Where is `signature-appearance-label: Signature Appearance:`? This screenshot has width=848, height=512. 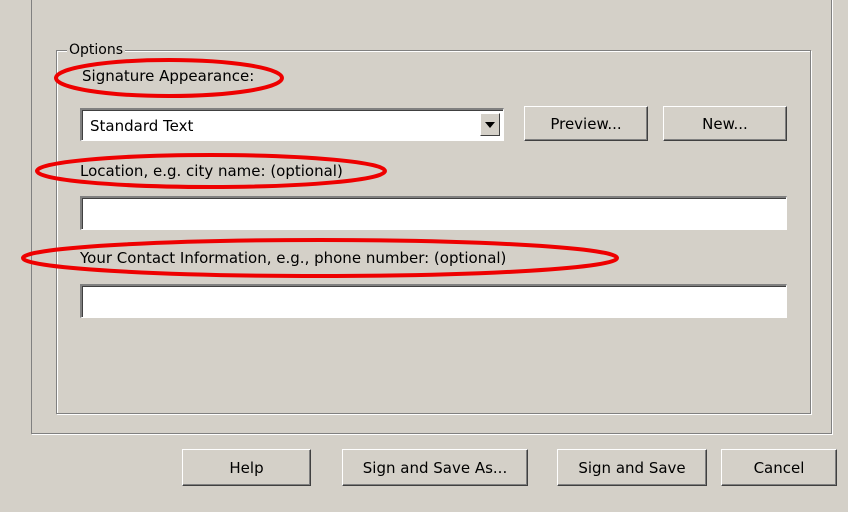 signature-appearance-label: Signature Appearance: is located at coordinates (168, 76).